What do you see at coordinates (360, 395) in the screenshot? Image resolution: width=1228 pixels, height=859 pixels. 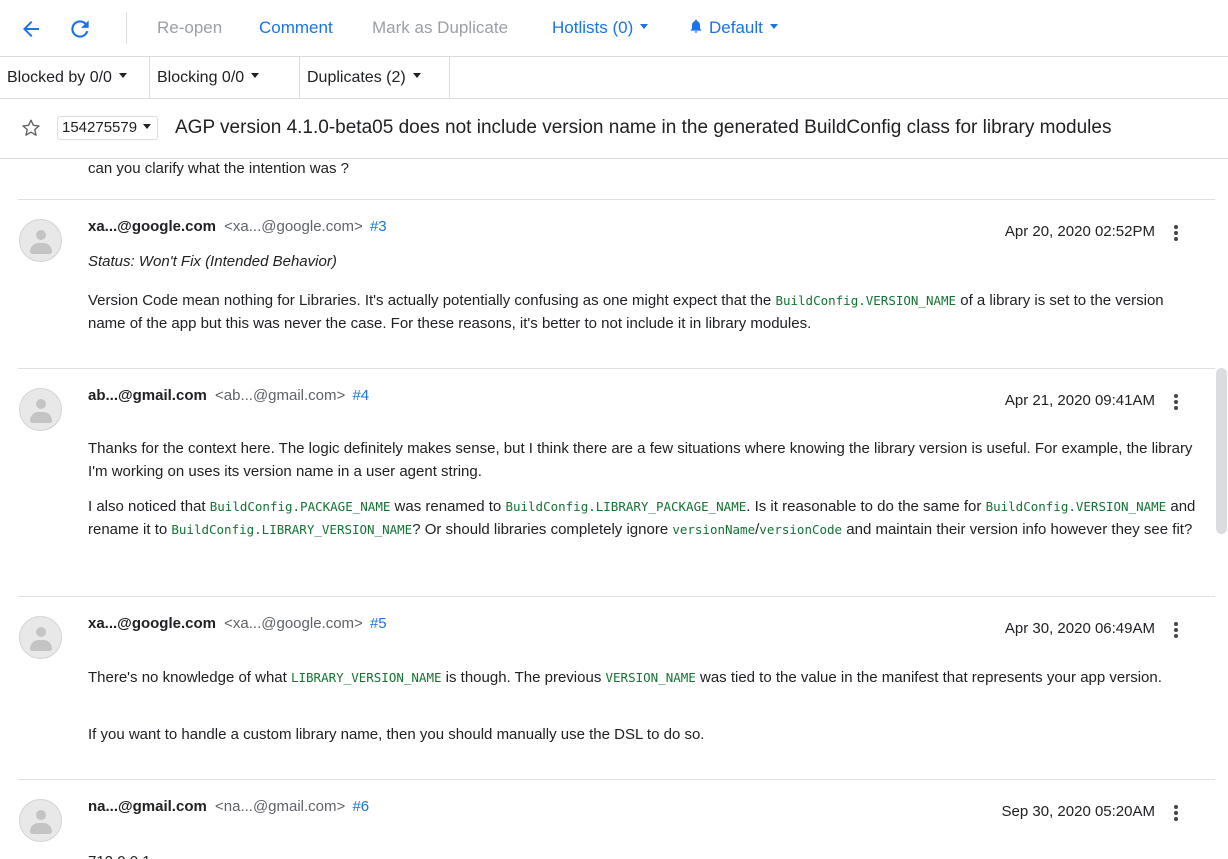 I see `comment-number-link: #4` at bounding box center [360, 395].